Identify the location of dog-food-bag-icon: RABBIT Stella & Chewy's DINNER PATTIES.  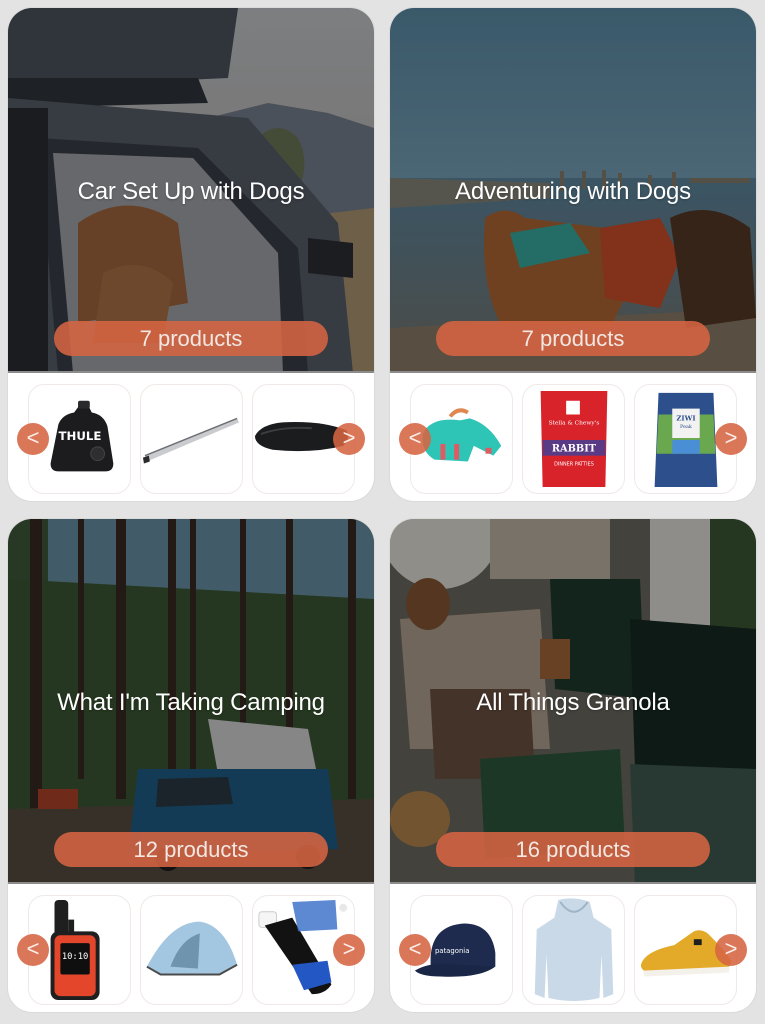
(574, 439).